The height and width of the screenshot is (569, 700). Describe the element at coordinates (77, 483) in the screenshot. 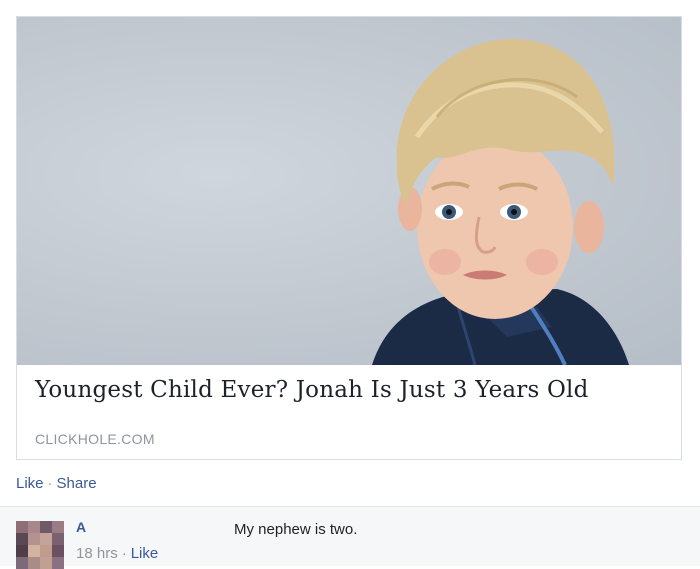

I see `share-link: Share` at that location.